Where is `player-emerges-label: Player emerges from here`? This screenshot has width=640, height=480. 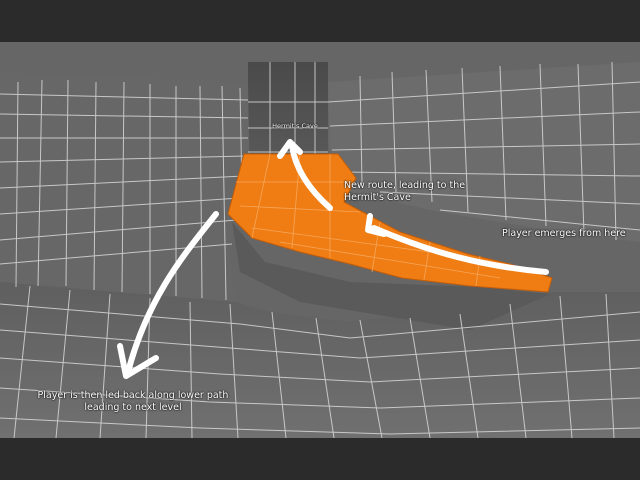
player-emerges-label: Player emerges from here is located at coordinates (564, 233).